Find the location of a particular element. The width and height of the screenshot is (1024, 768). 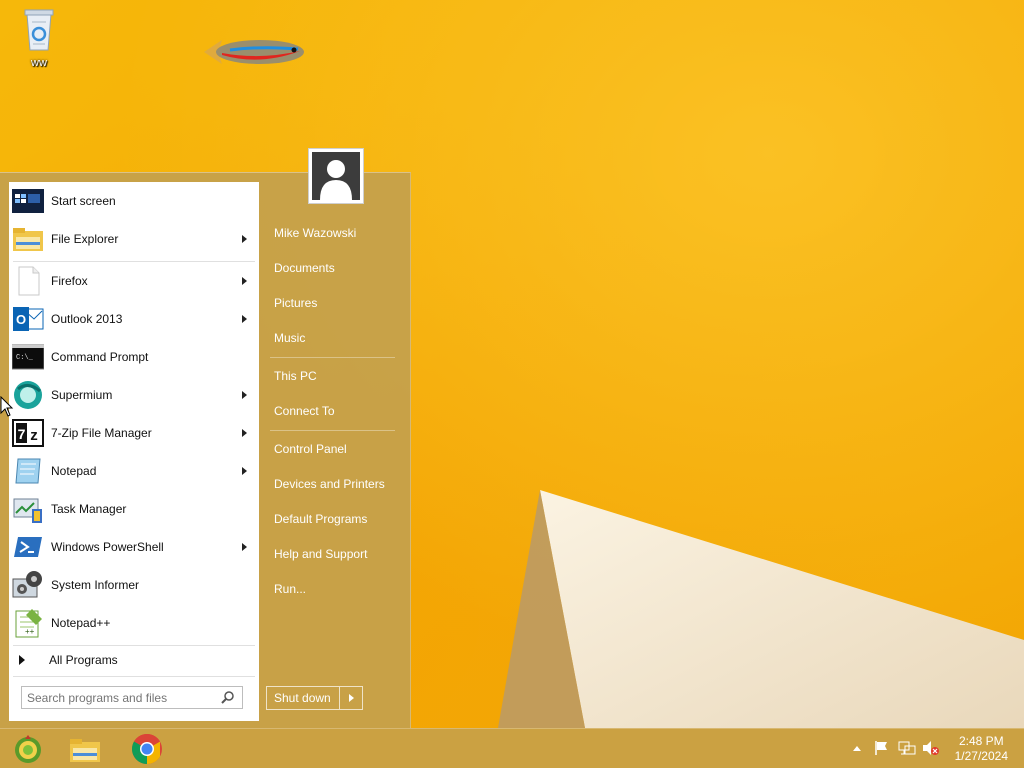

program-label: Supermium is located at coordinates (82, 395).